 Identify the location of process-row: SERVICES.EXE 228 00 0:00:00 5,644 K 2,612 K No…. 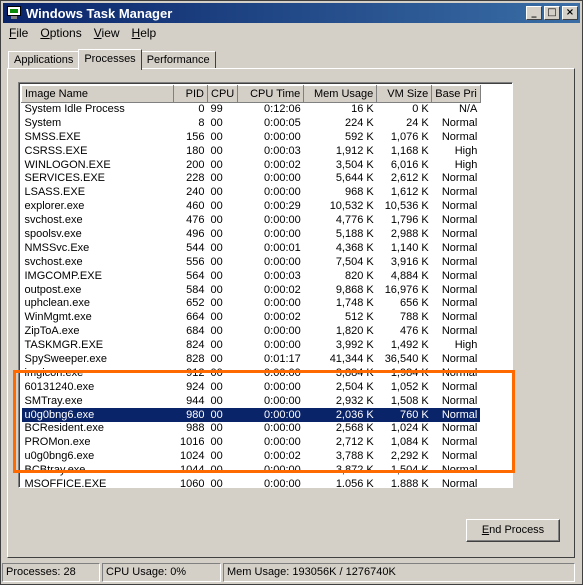
(251, 179).